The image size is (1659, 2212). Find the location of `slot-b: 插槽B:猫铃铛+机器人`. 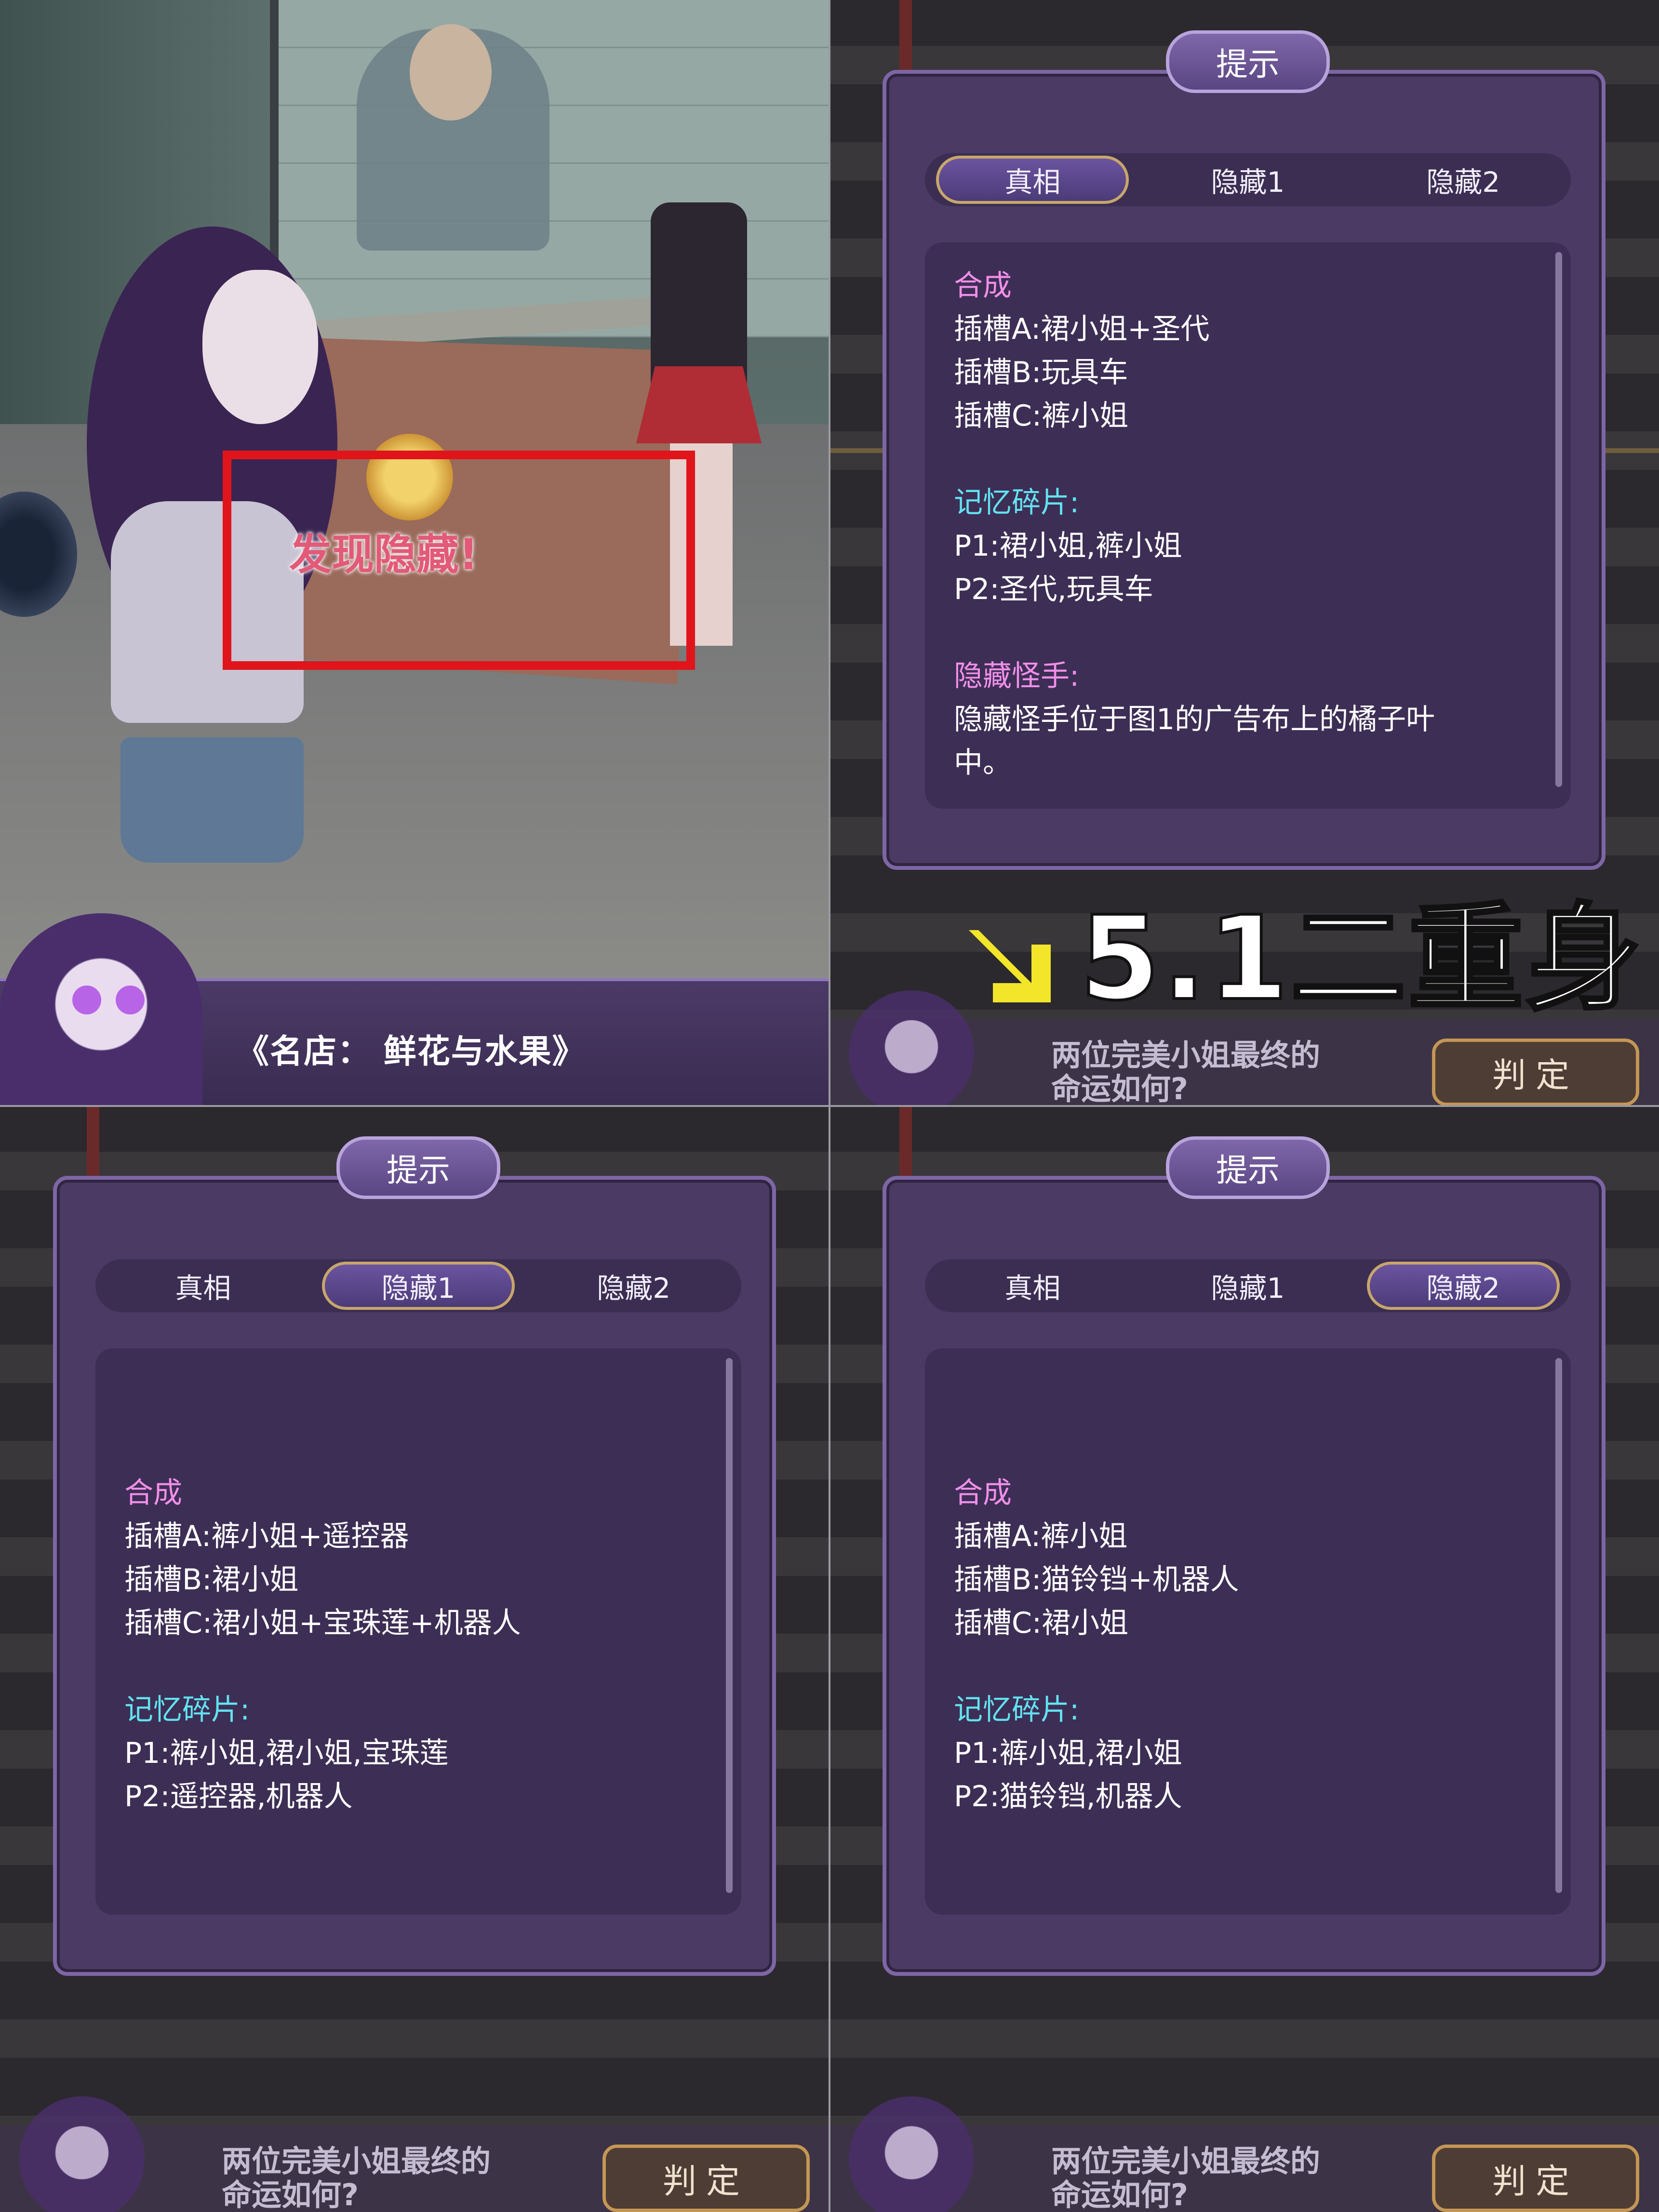

slot-b: 插槽B:猫铃铛+机器人 is located at coordinates (1096, 1580).